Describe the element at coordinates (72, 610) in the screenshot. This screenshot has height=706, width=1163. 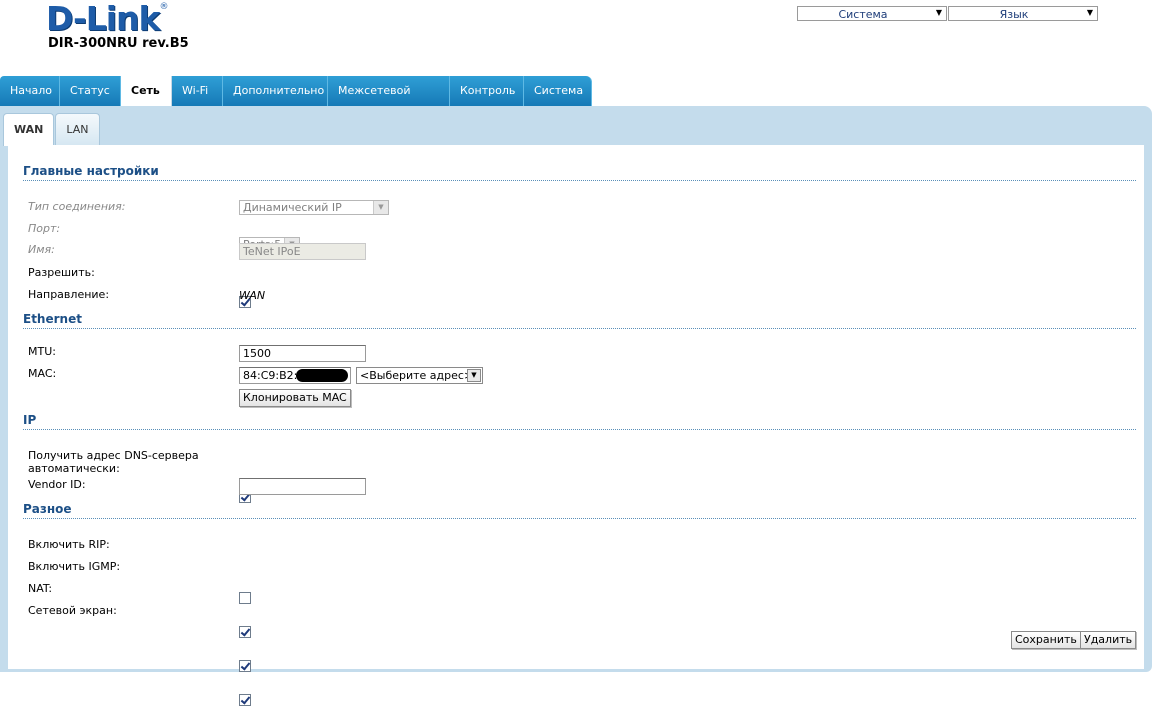
I see `firewall-label: Сетевой экран:` at that location.